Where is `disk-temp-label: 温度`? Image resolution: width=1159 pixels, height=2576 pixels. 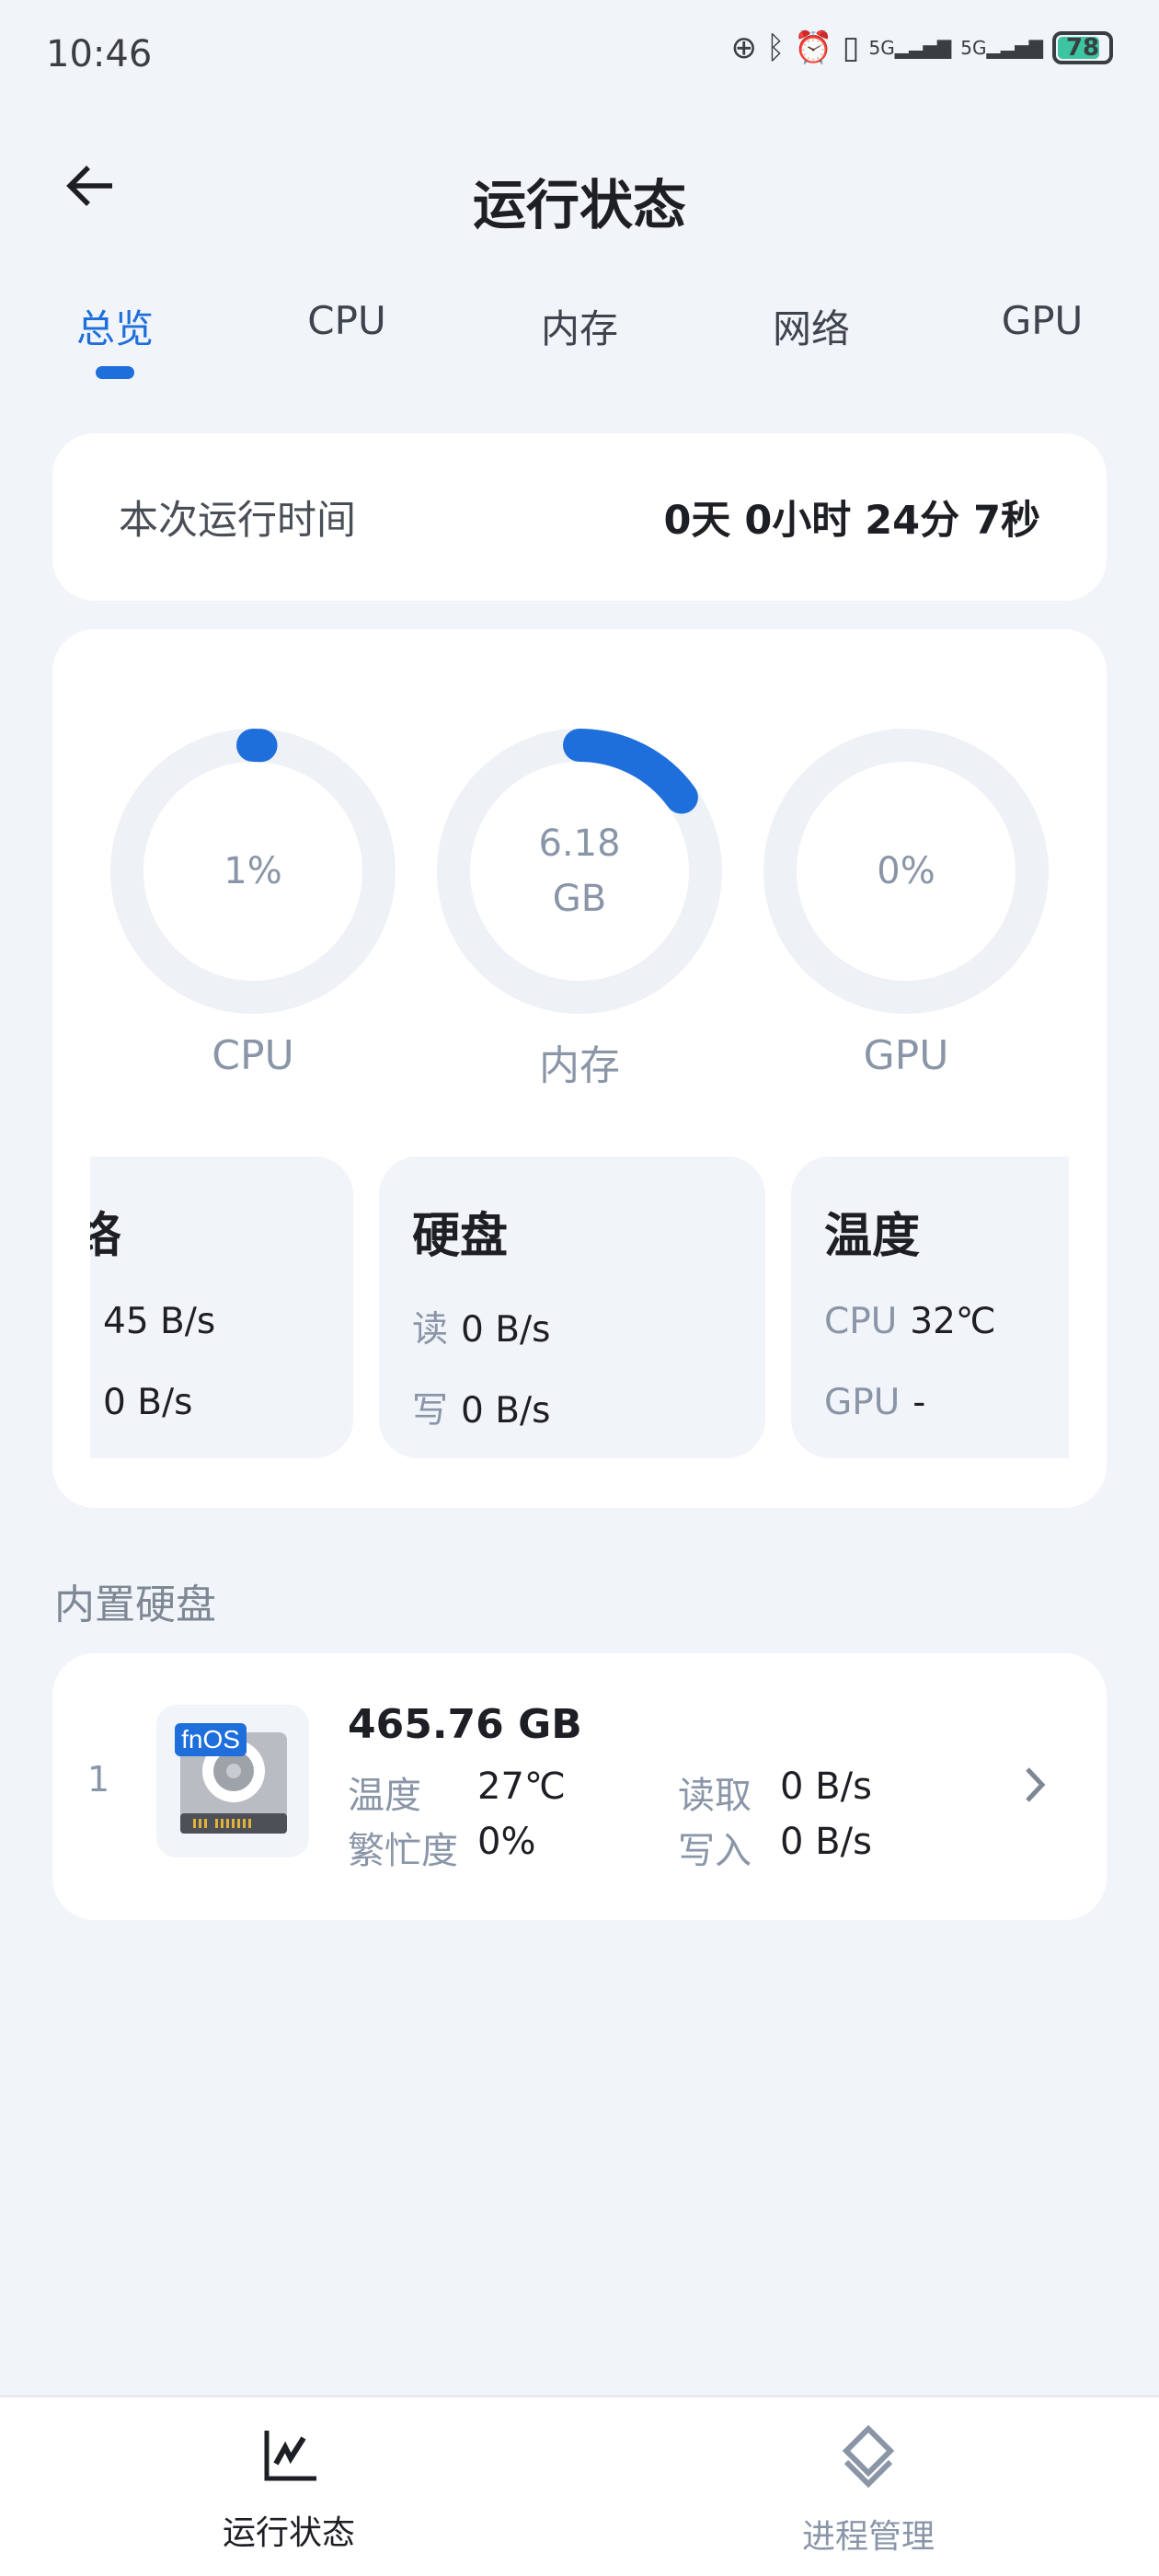
disk-temp-label: 温度 is located at coordinates (384, 1796).